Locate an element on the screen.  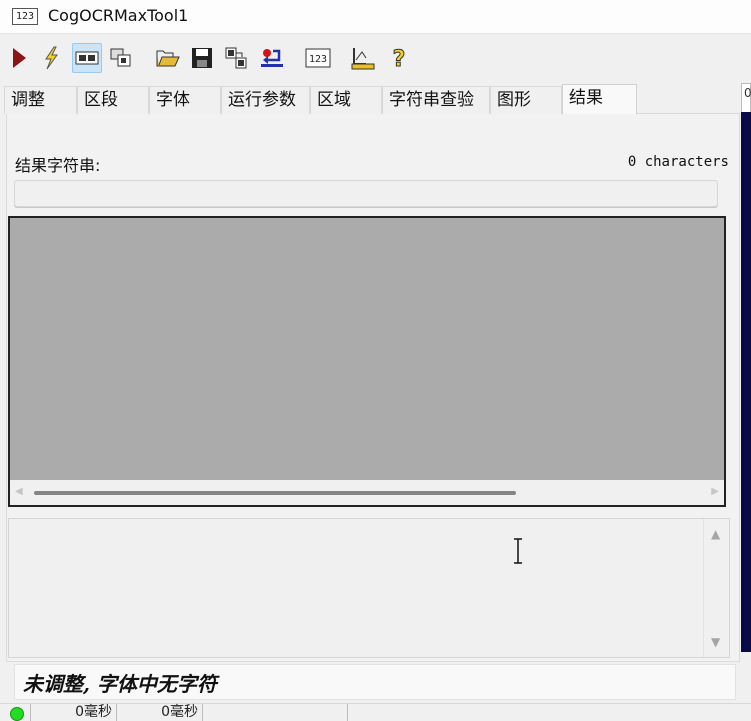
right-panel-strip is located at coordinates (746, 382).